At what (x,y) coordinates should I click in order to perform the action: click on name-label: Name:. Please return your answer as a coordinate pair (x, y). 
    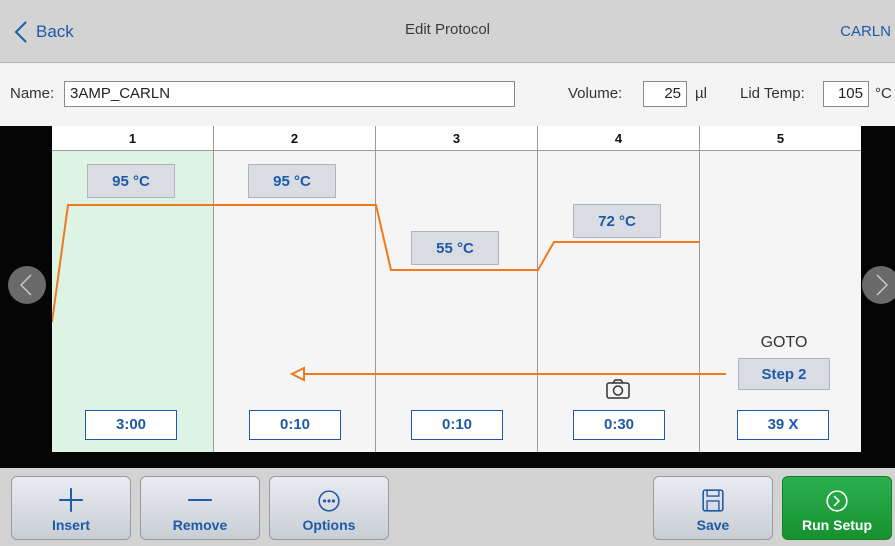
    Looking at the image, I should click on (32, 93).